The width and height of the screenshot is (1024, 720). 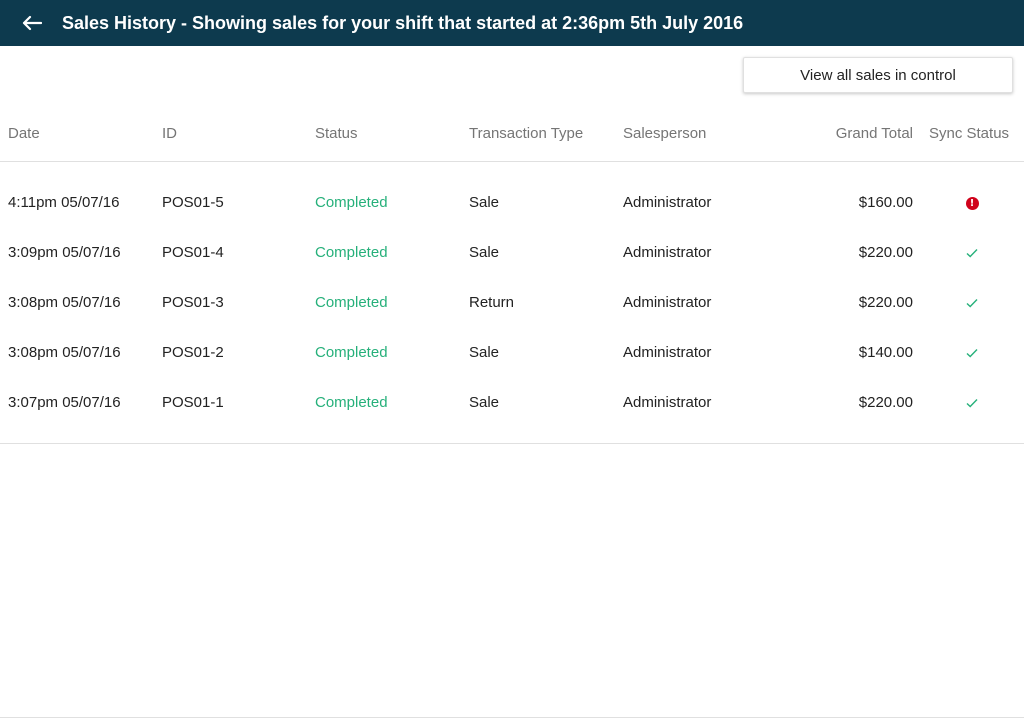 I want to click on cell-date: 3:07pm 05/07/16, so click(x=64, y=402).